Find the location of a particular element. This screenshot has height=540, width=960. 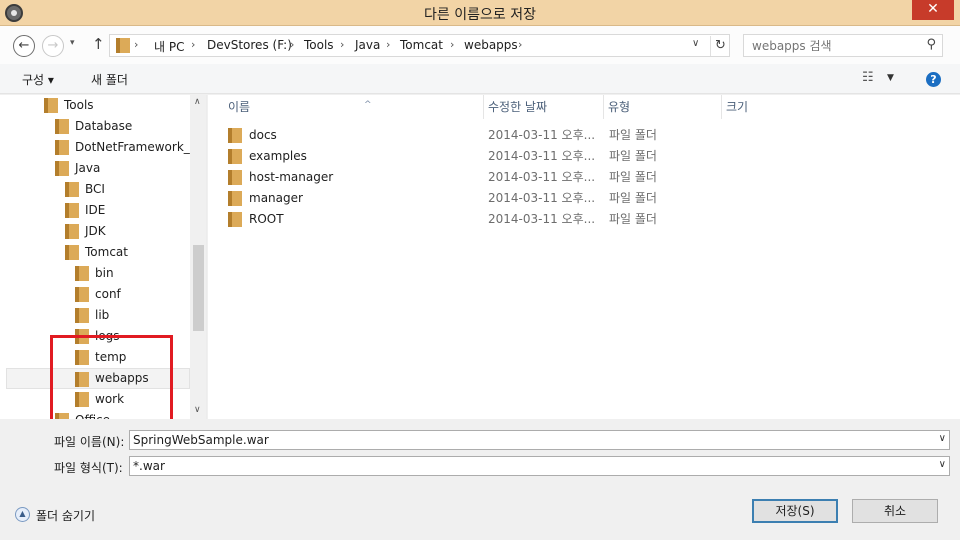

tree-item-lib: lib is located at coordinates (95, 315).